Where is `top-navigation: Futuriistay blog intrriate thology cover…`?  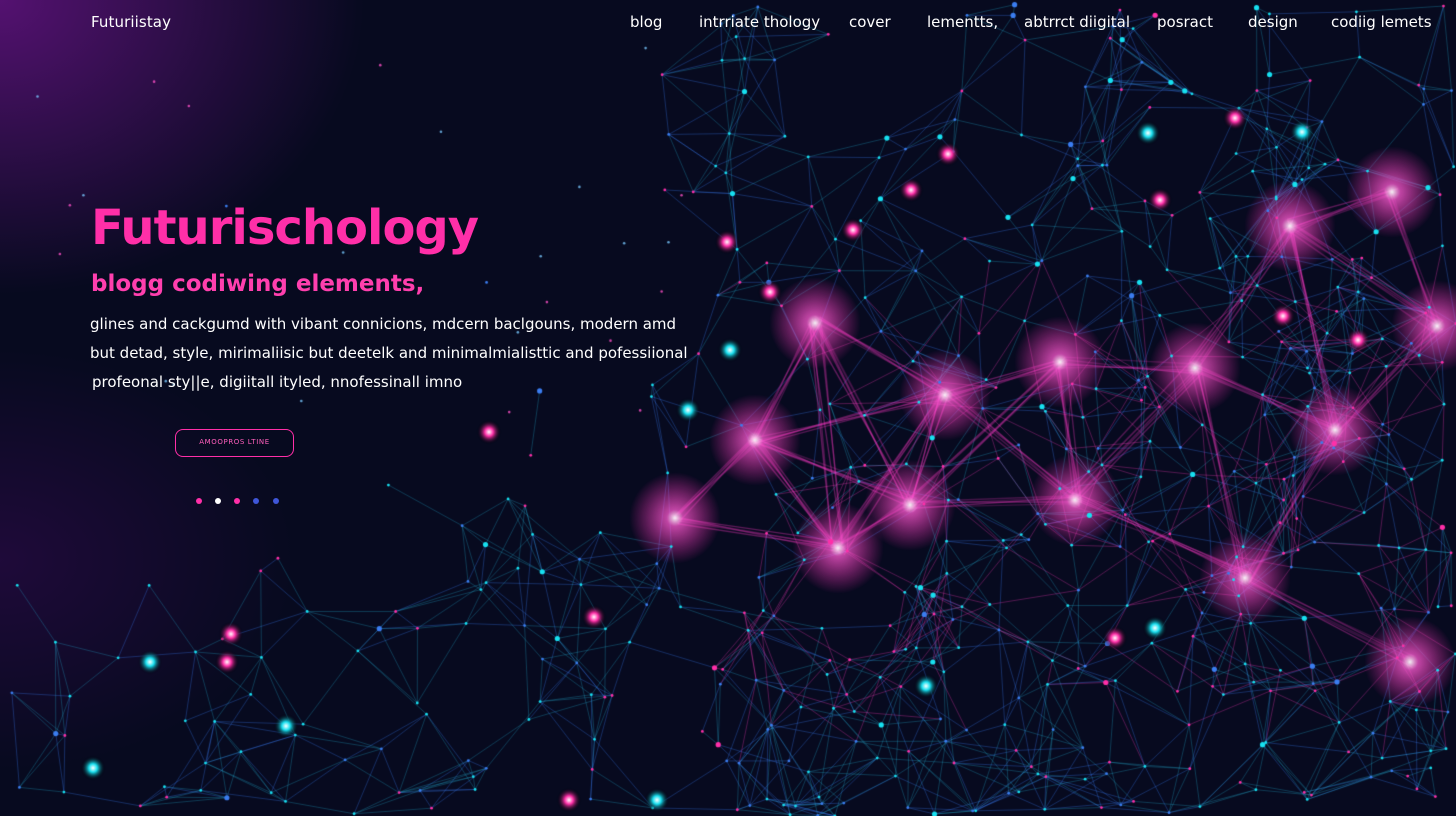
top-navigation: Futuriistay blog intrriate thology cover… is located at coordinates (728, 22).